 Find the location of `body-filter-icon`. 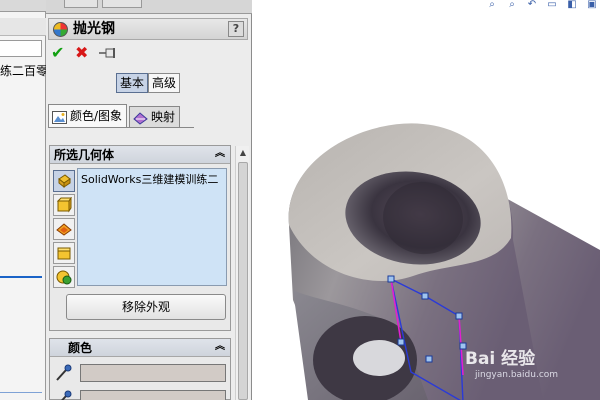

body-filter-icon is located at coordinates (64, 205).